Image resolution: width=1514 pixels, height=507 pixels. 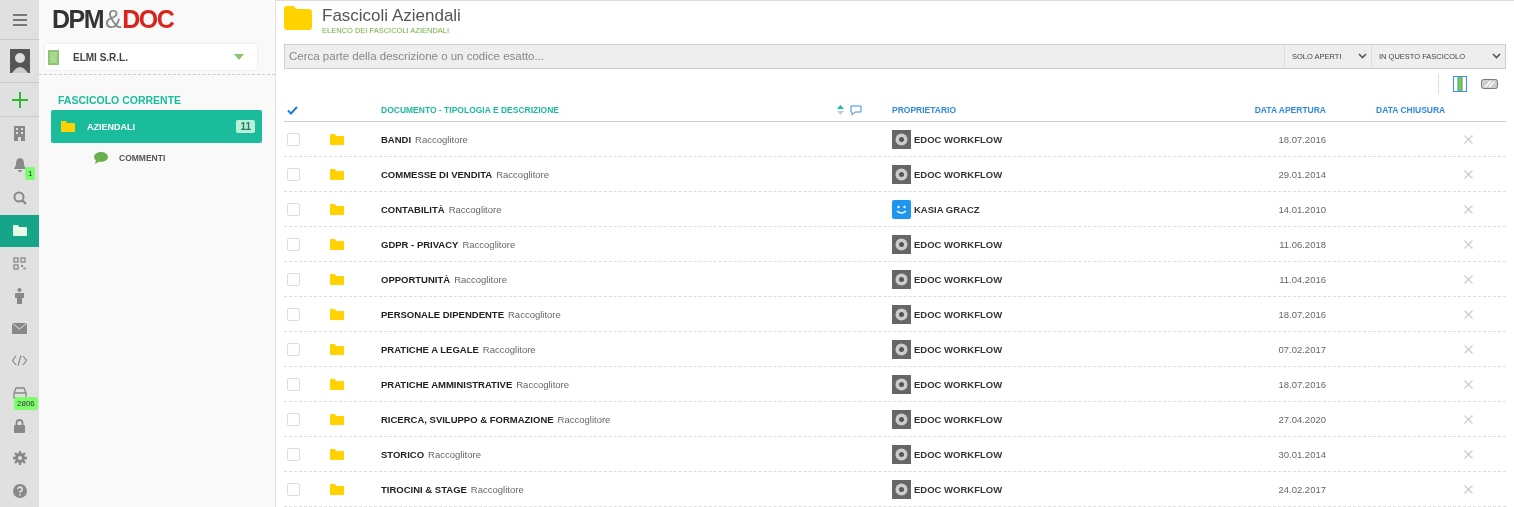 I want to click on document-name: OPPORTUNITÀ, so click(x=416, y=279).